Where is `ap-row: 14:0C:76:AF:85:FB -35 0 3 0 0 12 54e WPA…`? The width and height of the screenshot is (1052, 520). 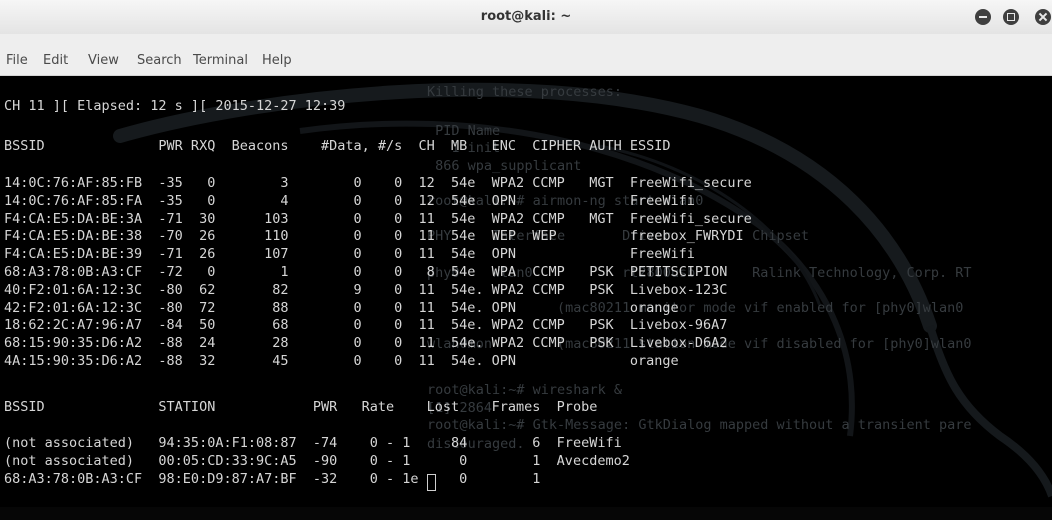
ap-row: 14:0C:76:AF:85:FB -35 0 3 0 0 12 54e WPA… is located at coordinates (378, 183).